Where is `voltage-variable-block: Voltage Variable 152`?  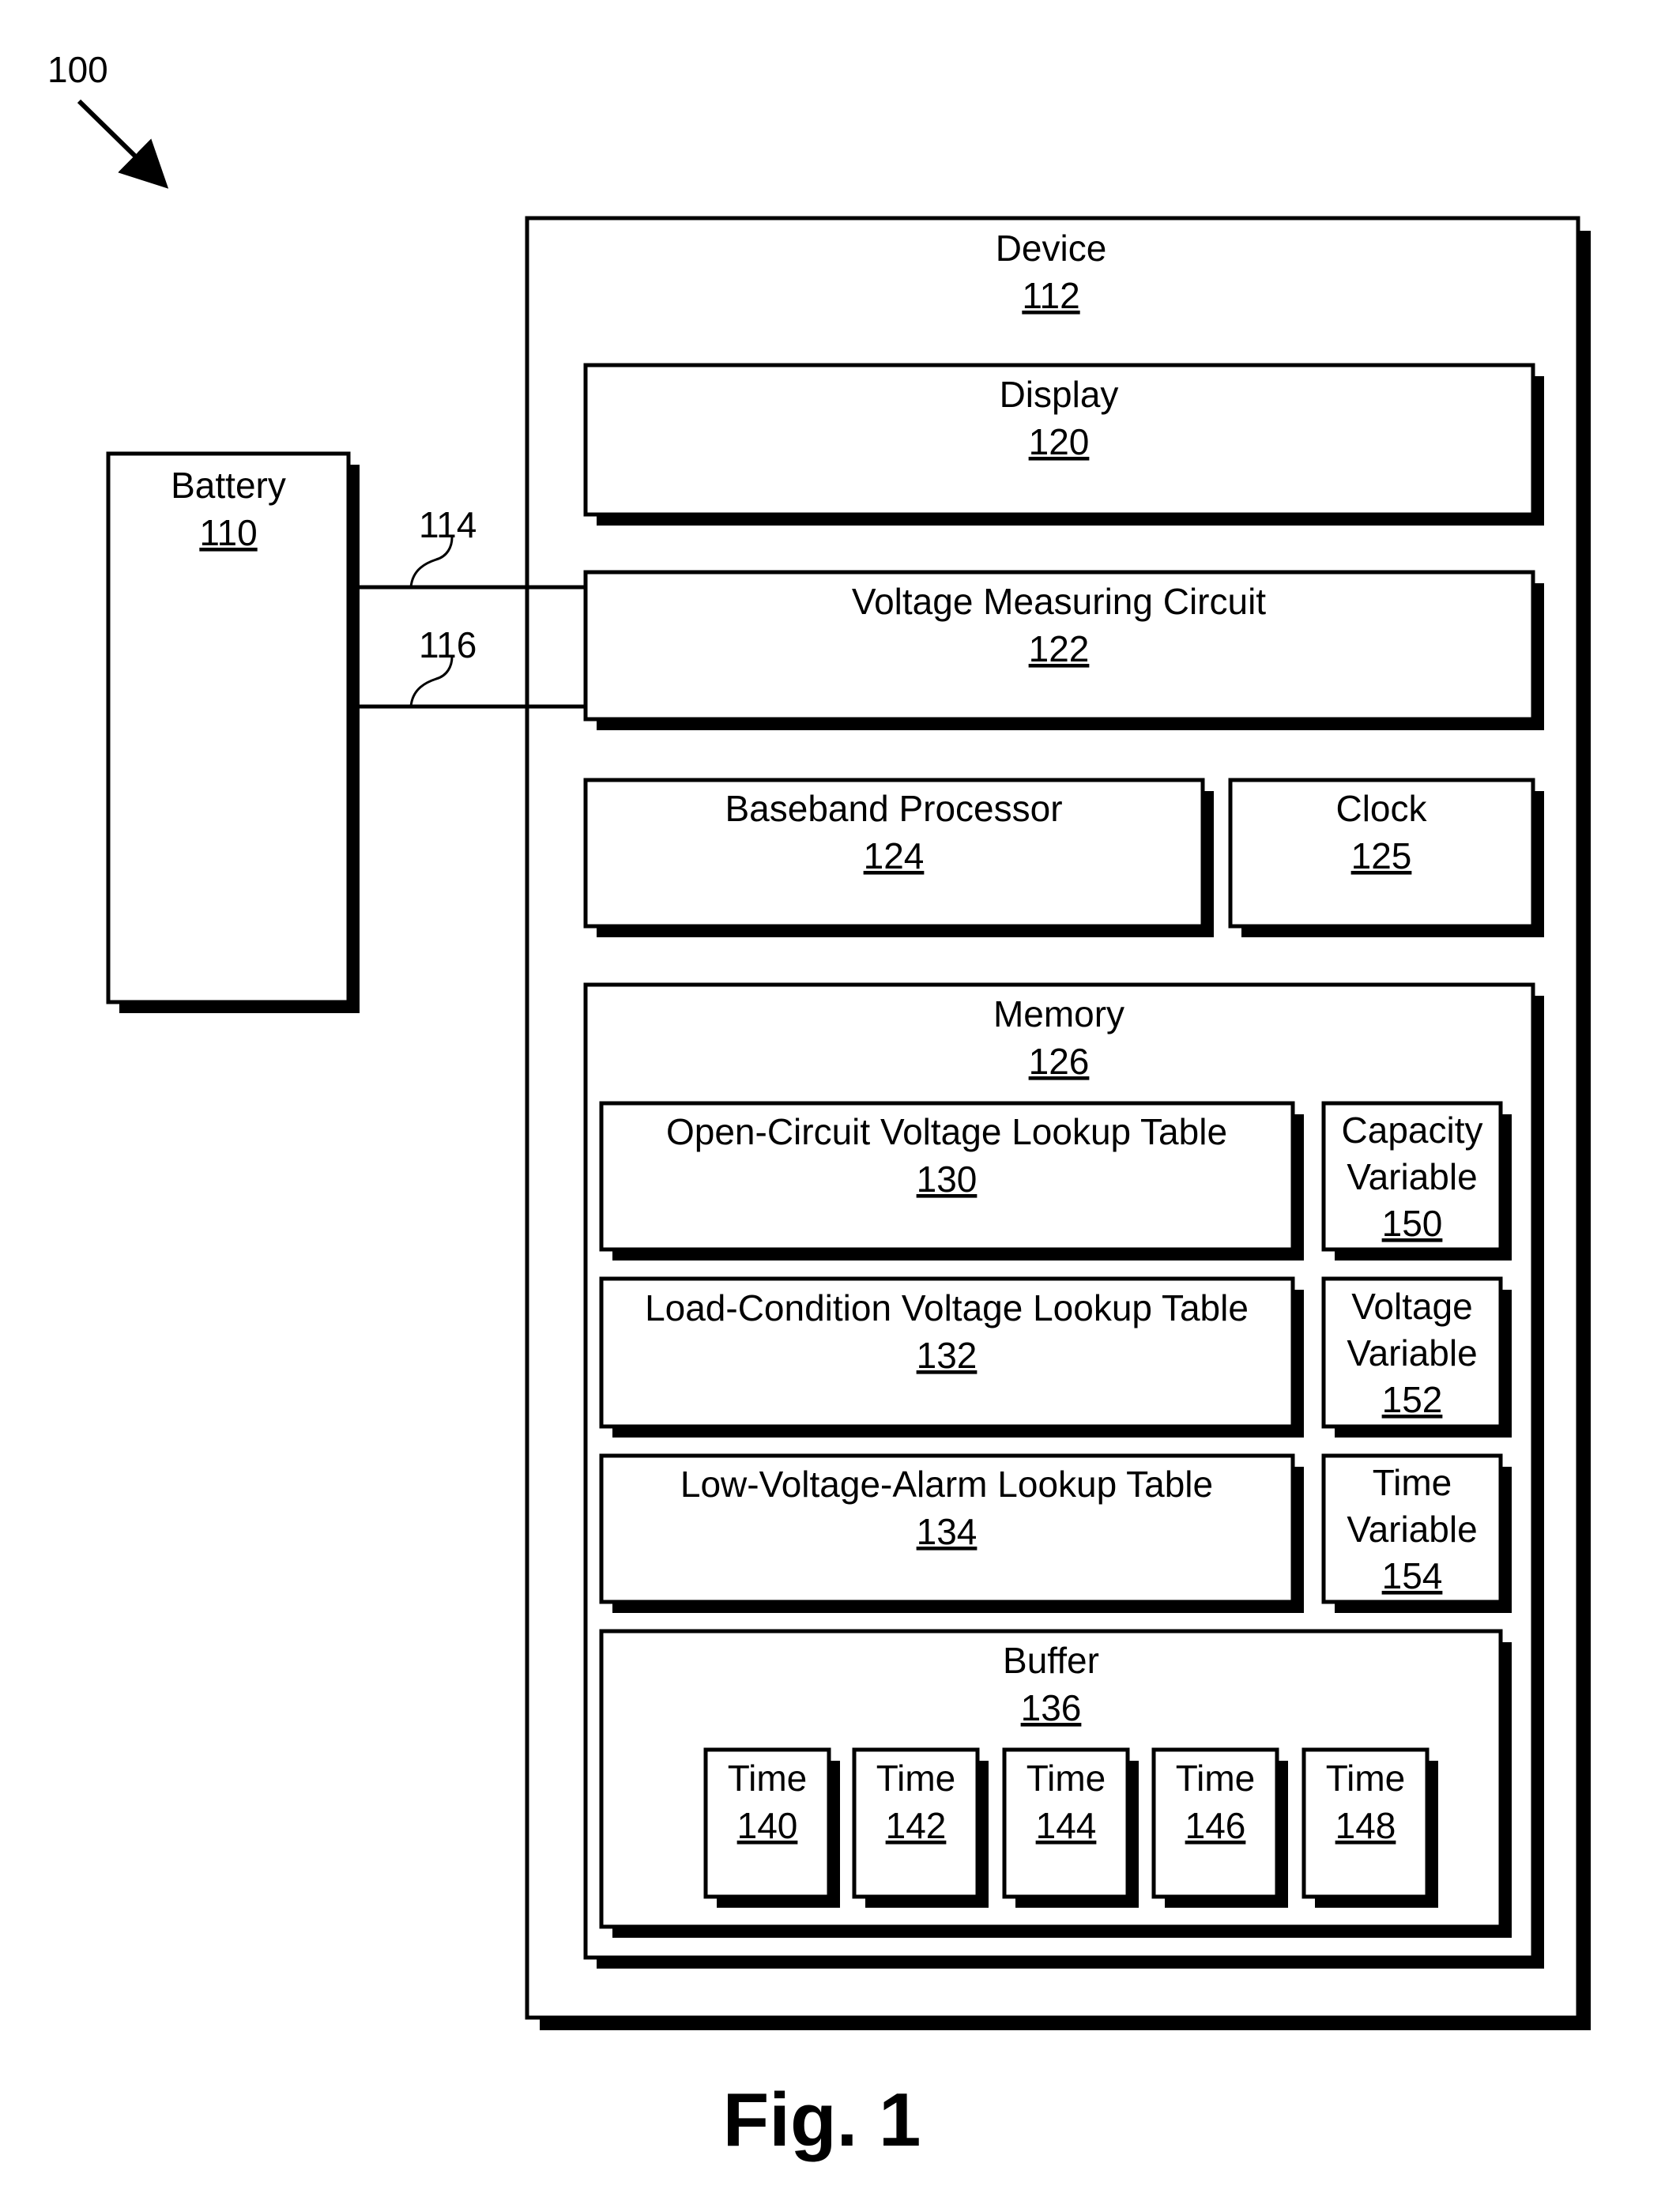
voltage-variable-block: Voltage Variable 152 is located at coordinates (1416, 1357).